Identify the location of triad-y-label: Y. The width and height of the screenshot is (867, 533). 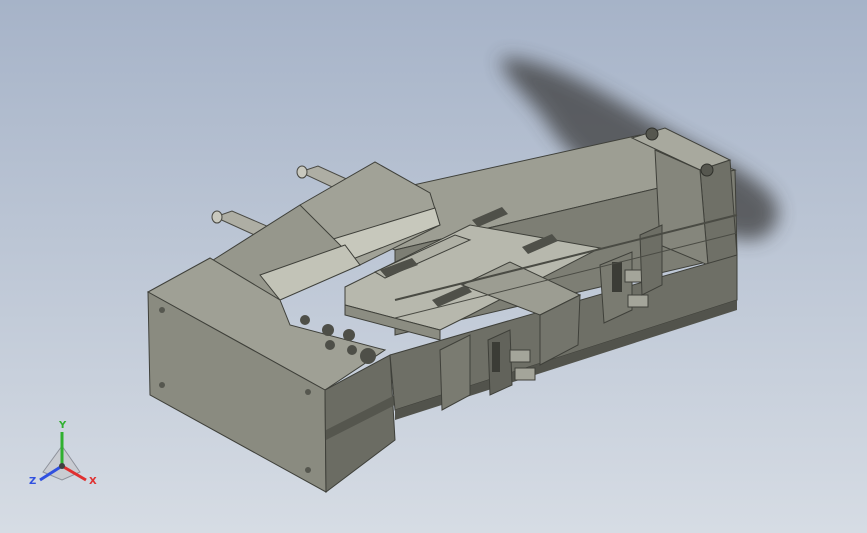
(63, 425).